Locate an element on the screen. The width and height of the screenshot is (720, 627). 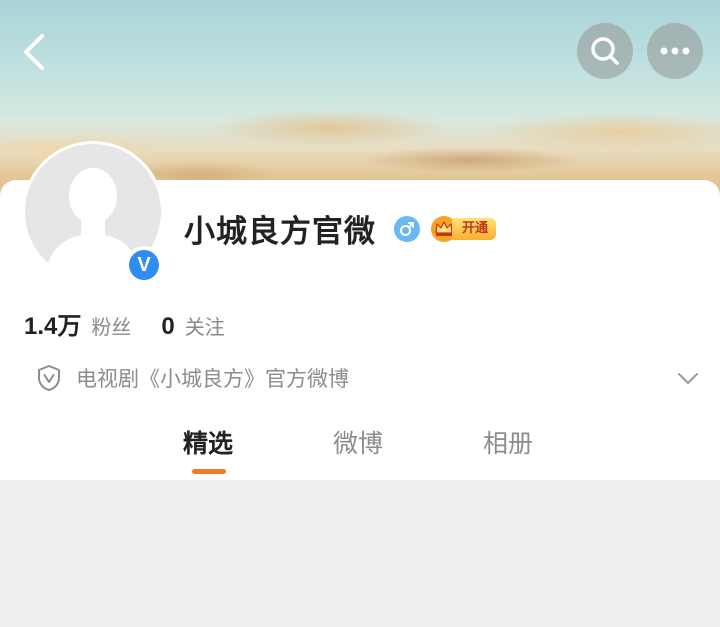
more-dots-icon is located at coordinates (675, 51).